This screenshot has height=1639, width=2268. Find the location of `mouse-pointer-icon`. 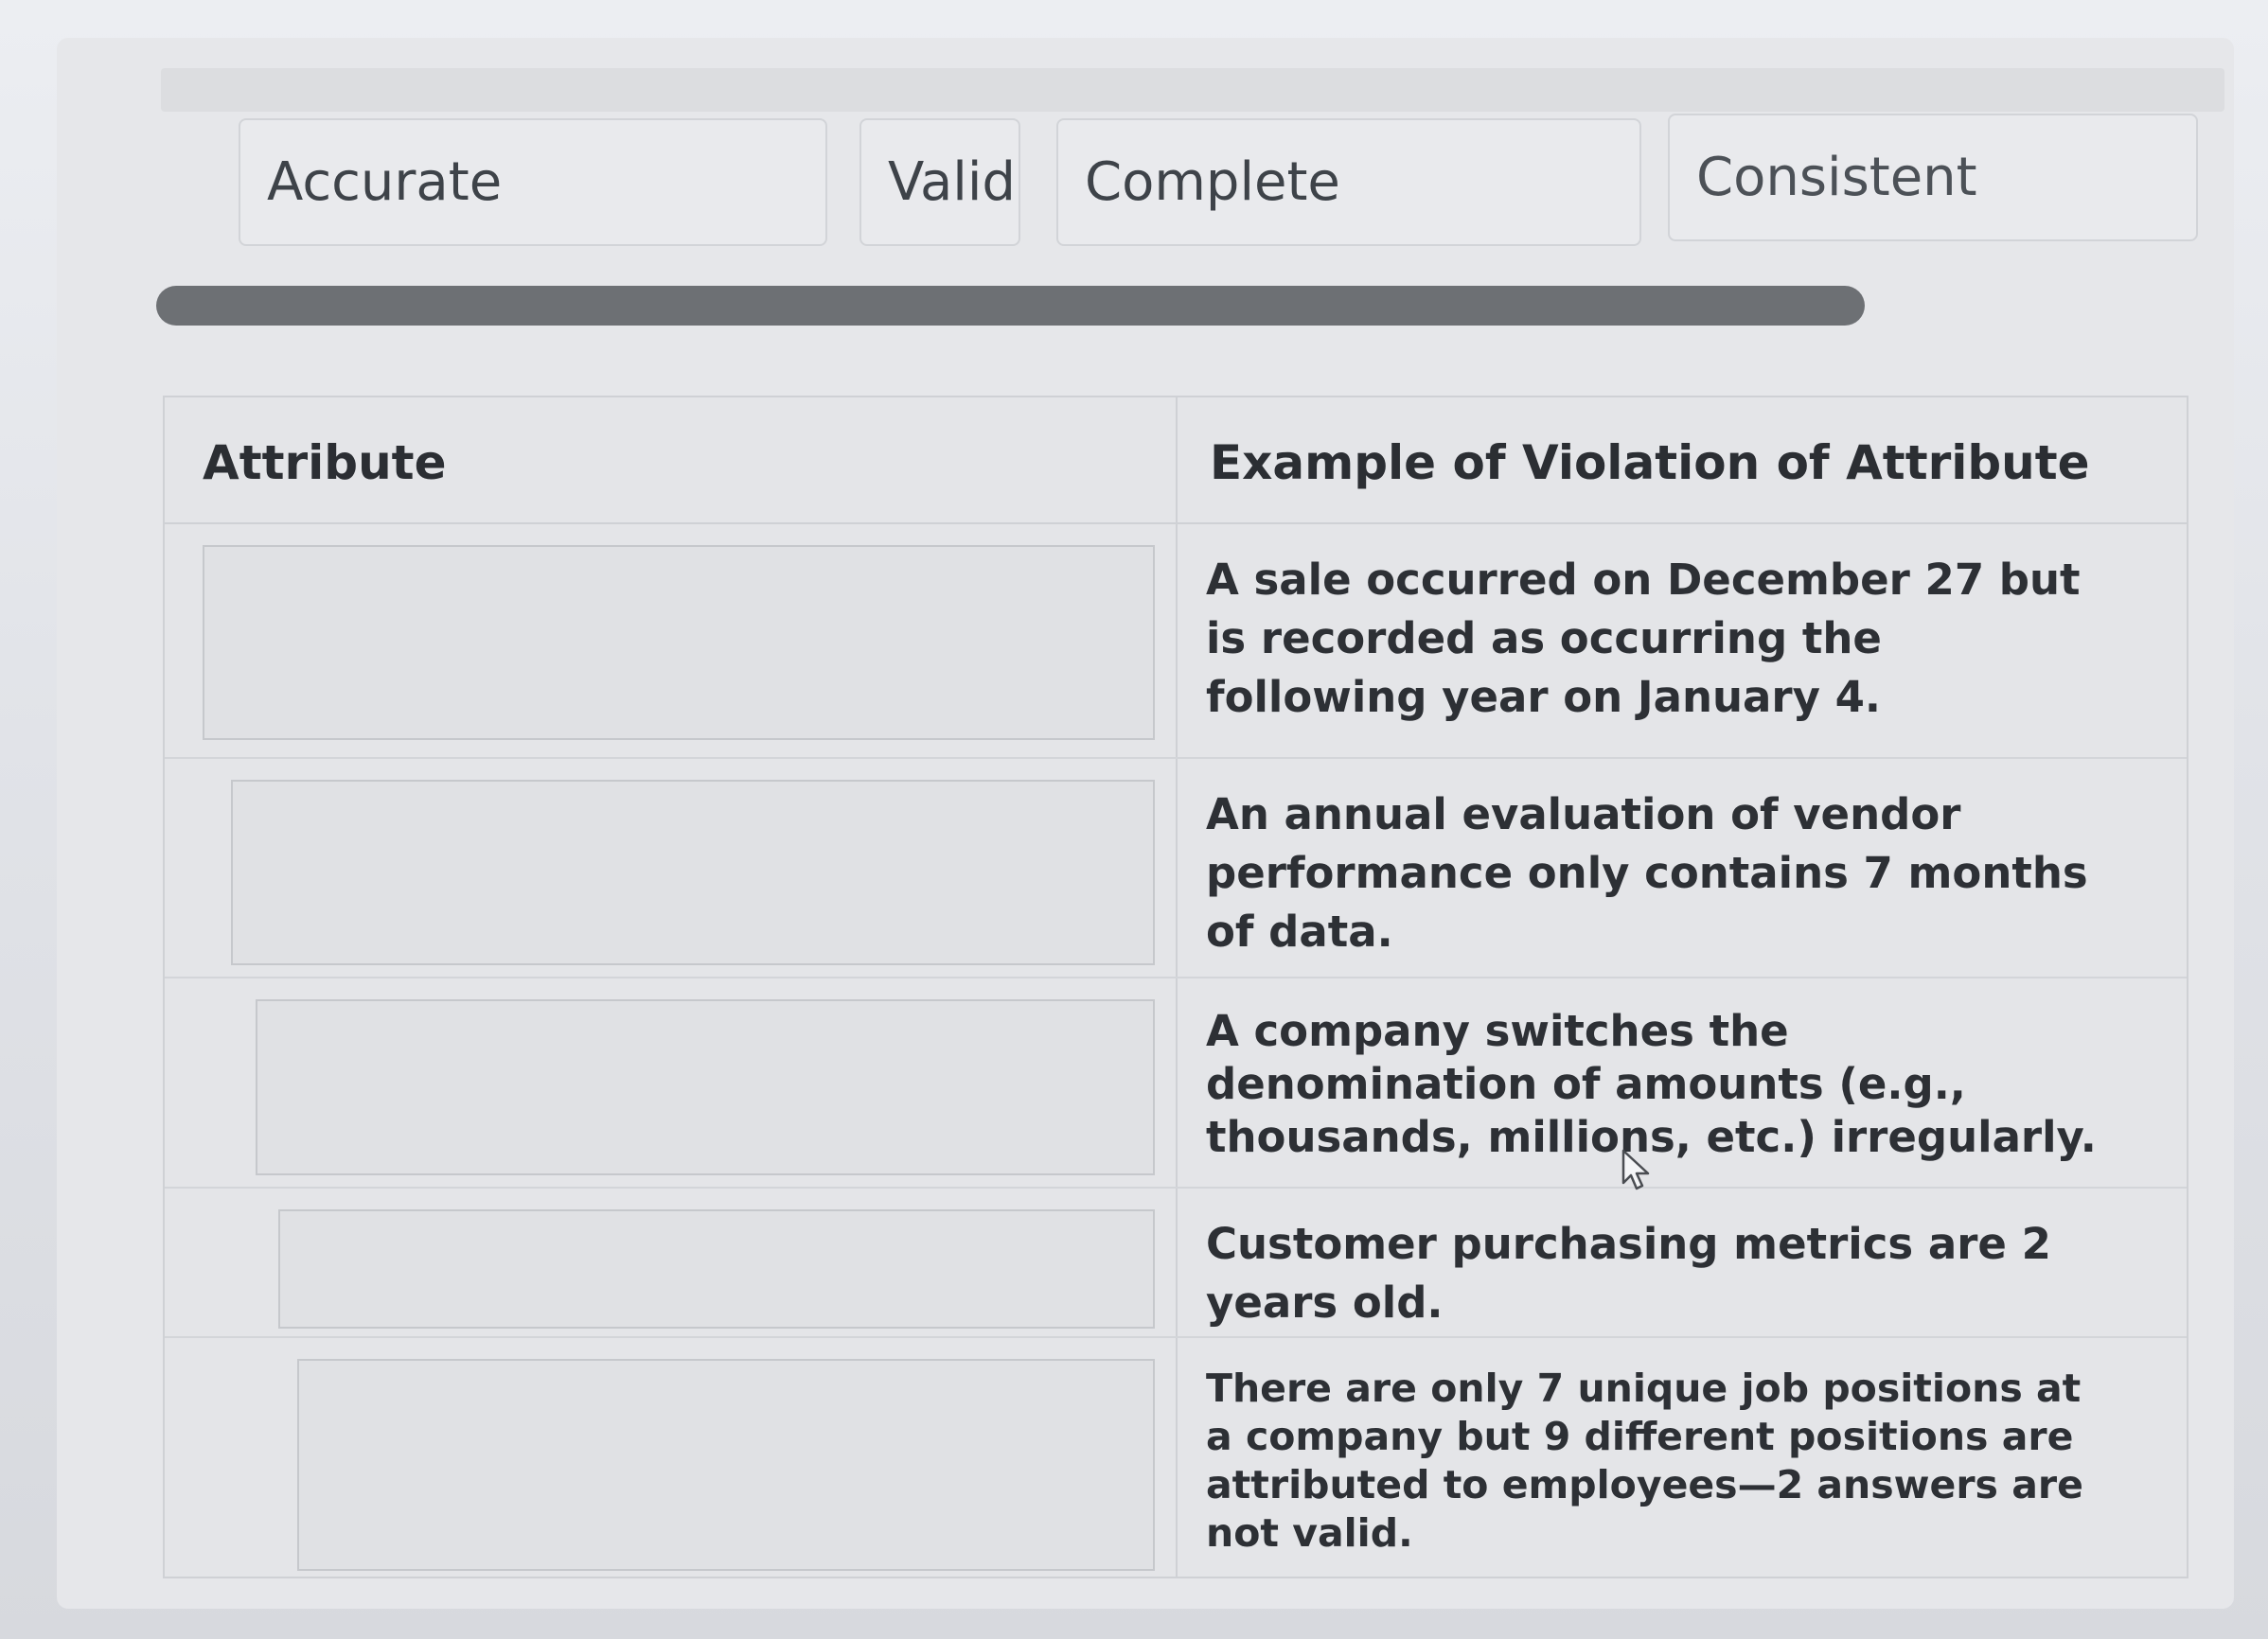

mouse-pointer-icon is located at coordinates (1635, 1170).